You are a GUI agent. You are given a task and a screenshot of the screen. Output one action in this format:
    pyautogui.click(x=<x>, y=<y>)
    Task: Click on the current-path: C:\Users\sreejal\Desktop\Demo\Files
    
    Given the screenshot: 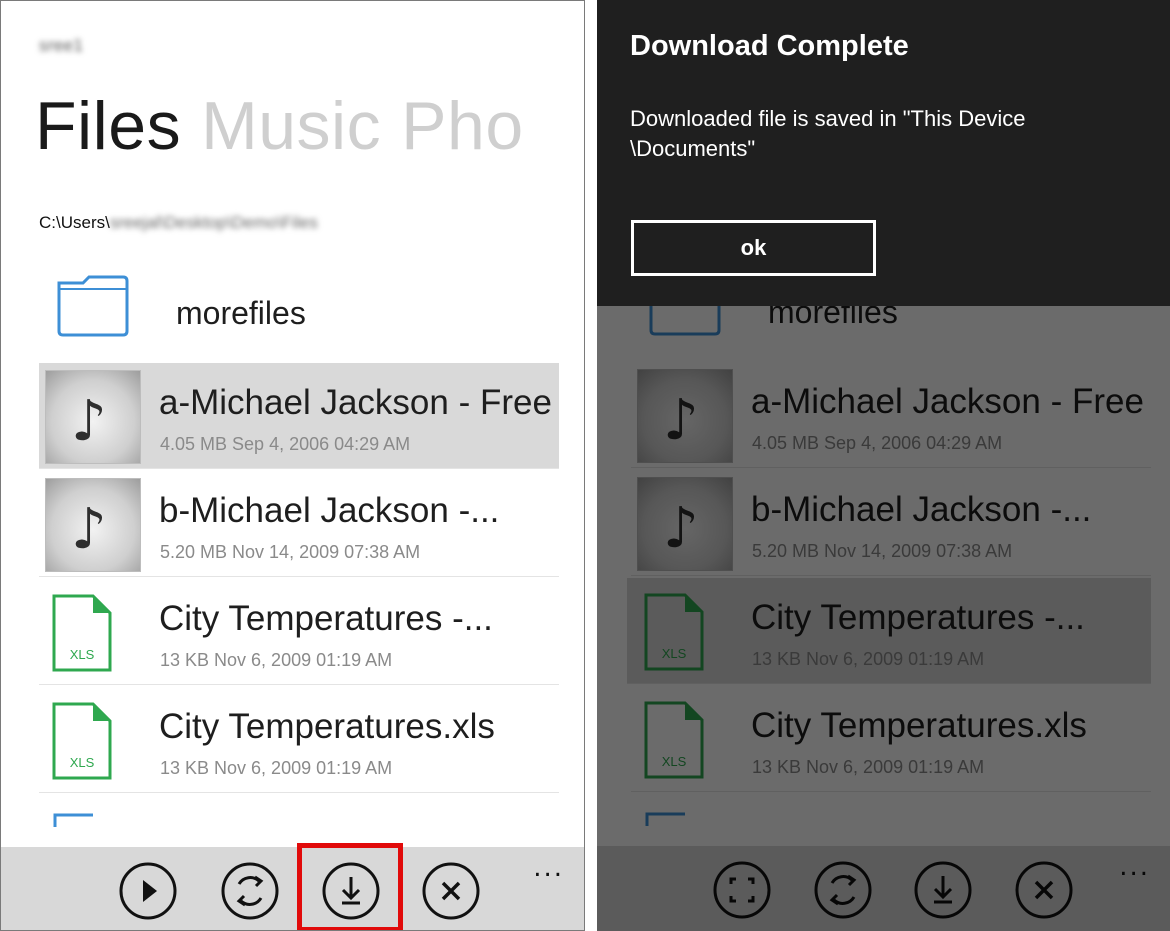 What is the action you would take?
    pyautogui.click(x=178, y=223)
    